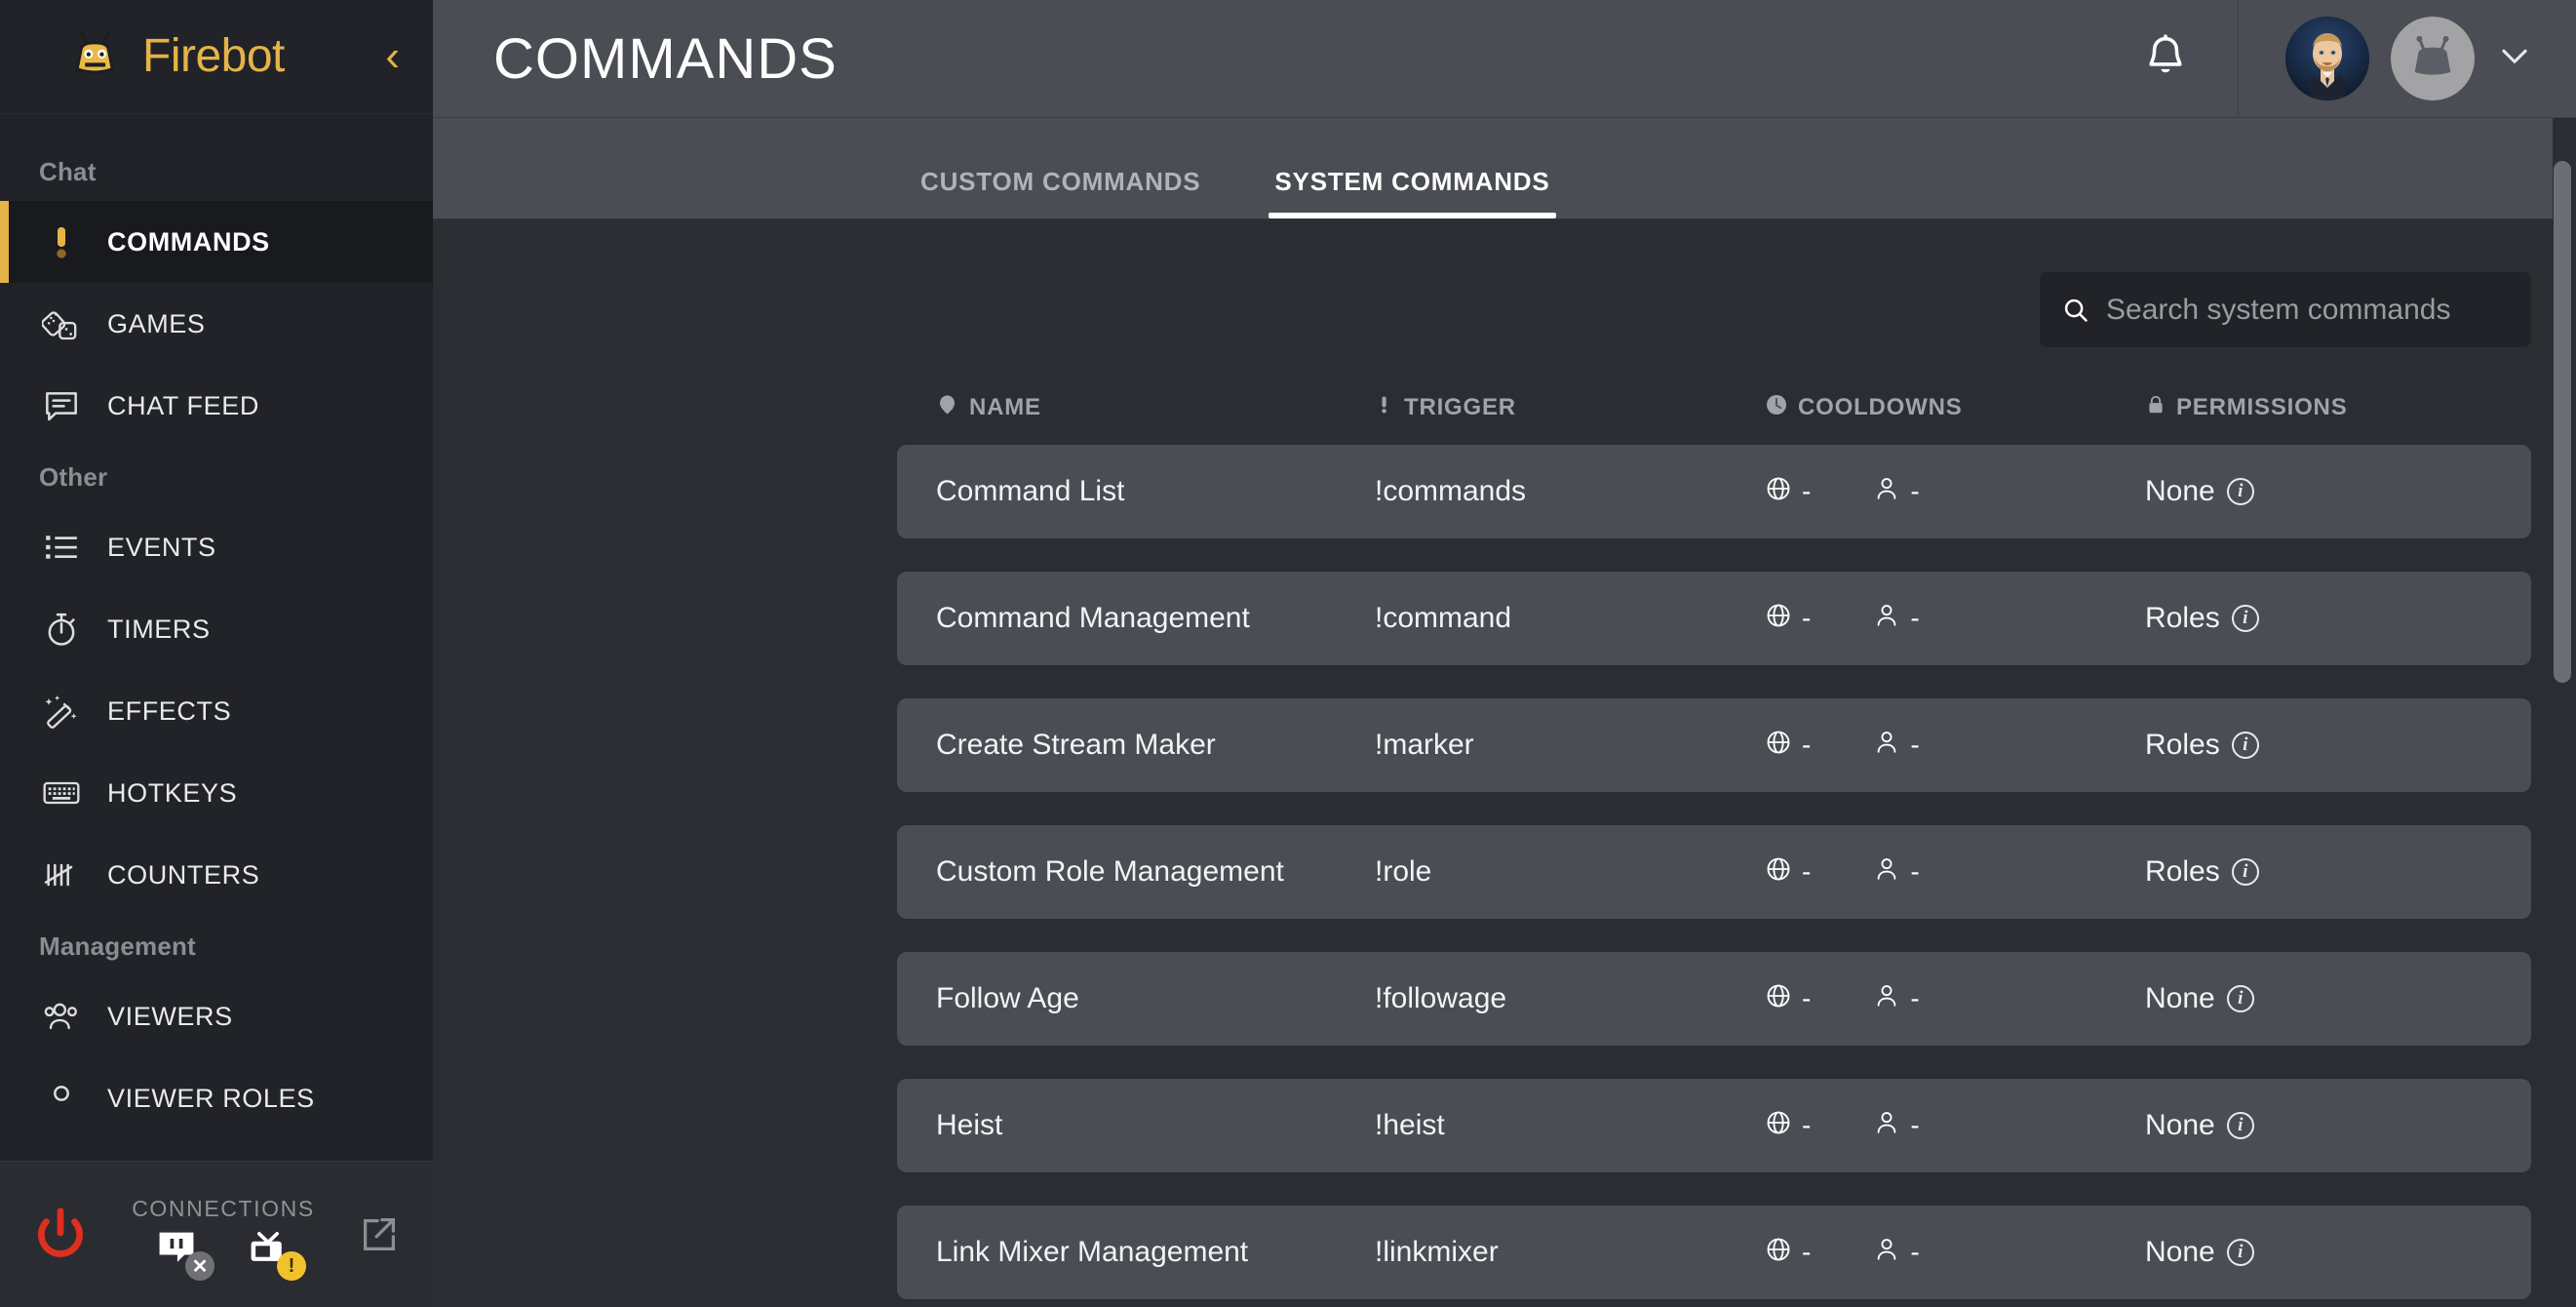  I want to click on column-header-name: NAME, so click(1155, 408).